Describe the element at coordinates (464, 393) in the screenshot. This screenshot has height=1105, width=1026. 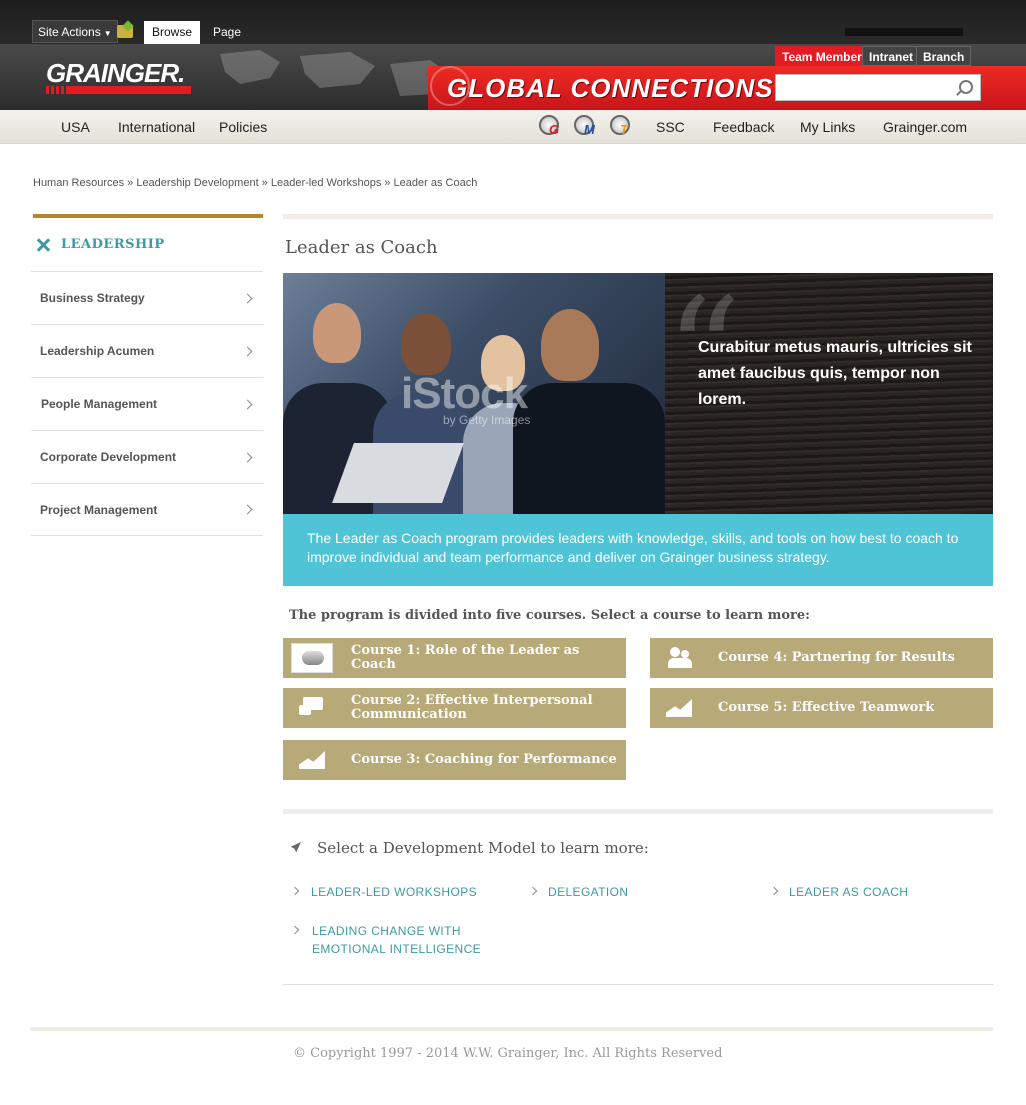
I see `watermark-text: iStock` at that location.